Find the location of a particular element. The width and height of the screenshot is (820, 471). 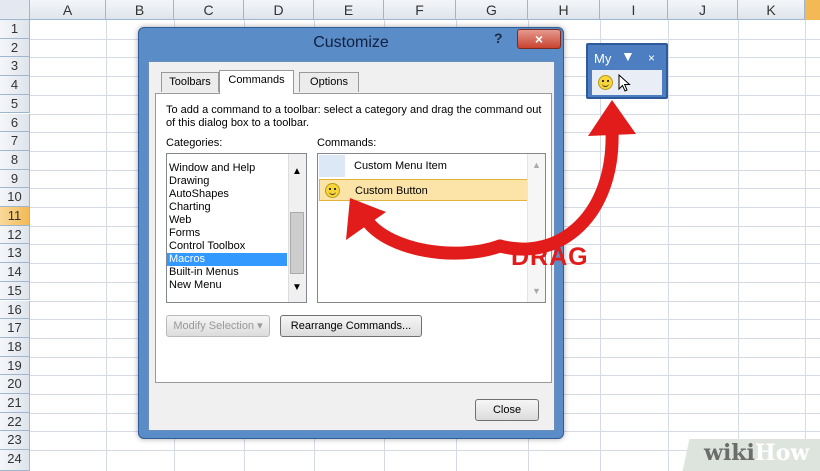

list-item: AutoShapes is located at coordinates (227, 194).